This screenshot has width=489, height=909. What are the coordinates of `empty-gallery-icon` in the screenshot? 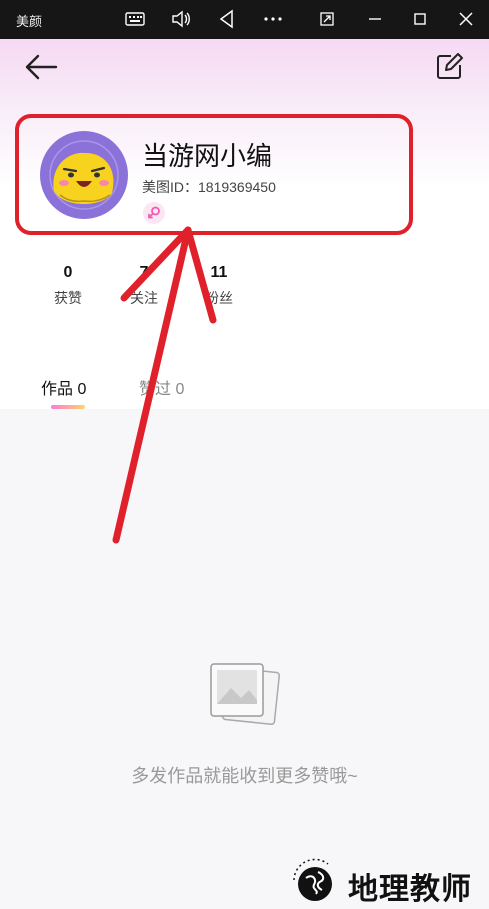 It's located at (244, 694).